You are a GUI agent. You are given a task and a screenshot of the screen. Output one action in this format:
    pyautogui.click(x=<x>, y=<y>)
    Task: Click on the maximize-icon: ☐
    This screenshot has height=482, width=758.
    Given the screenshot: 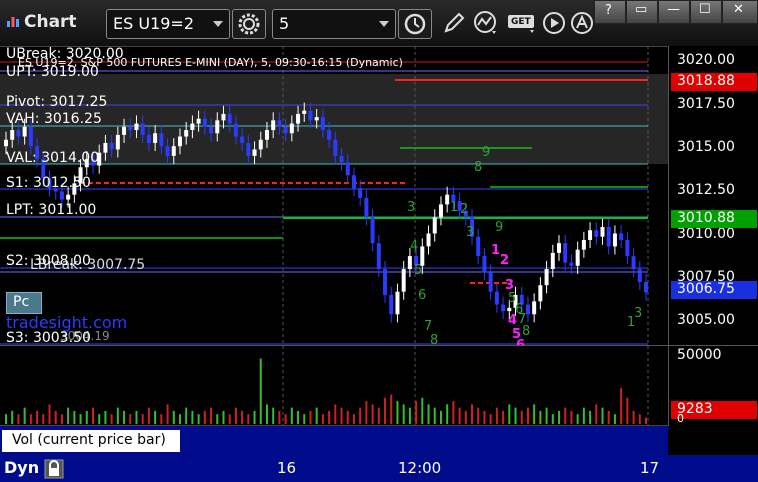 What is the action you would take?
    pyautogui.click(x=705, y=9)
    